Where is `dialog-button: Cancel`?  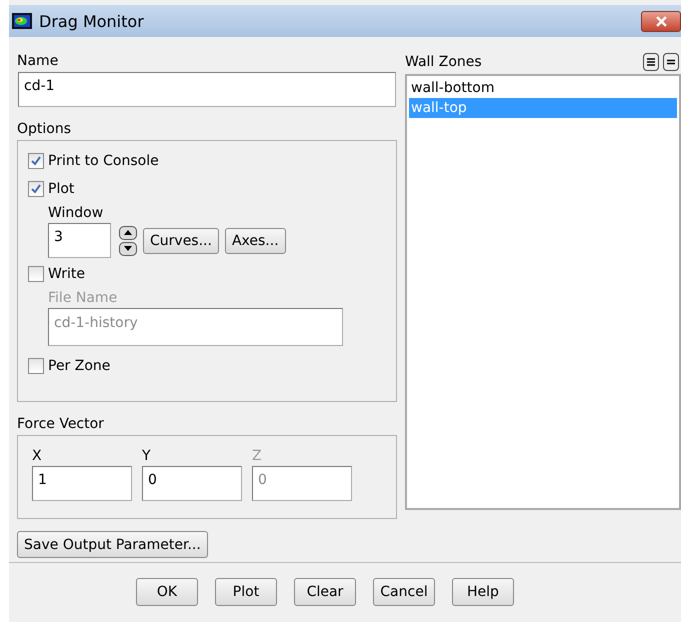 dialog-button: Cancel is located at coordinates (404, 592).